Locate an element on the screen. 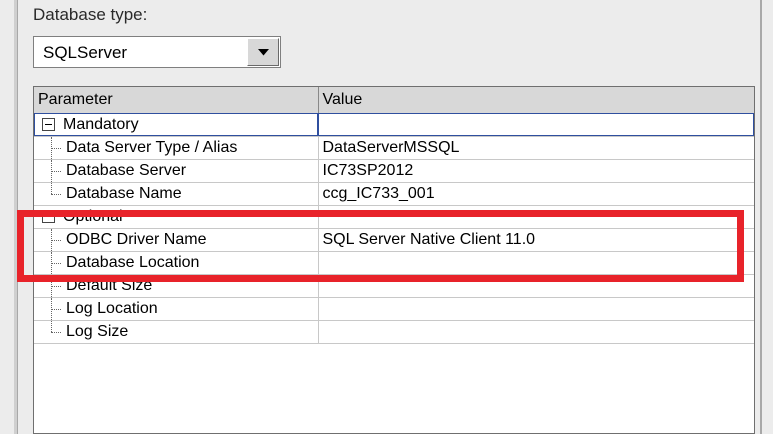 The width and height of the screenshot is (773, 434). value-data-server-type: DataServerMSSQL is located at coordinates (536, 148).